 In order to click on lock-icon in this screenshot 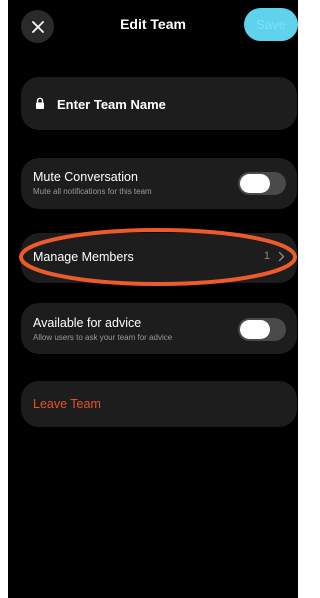, I will do `click(40, 103)`.